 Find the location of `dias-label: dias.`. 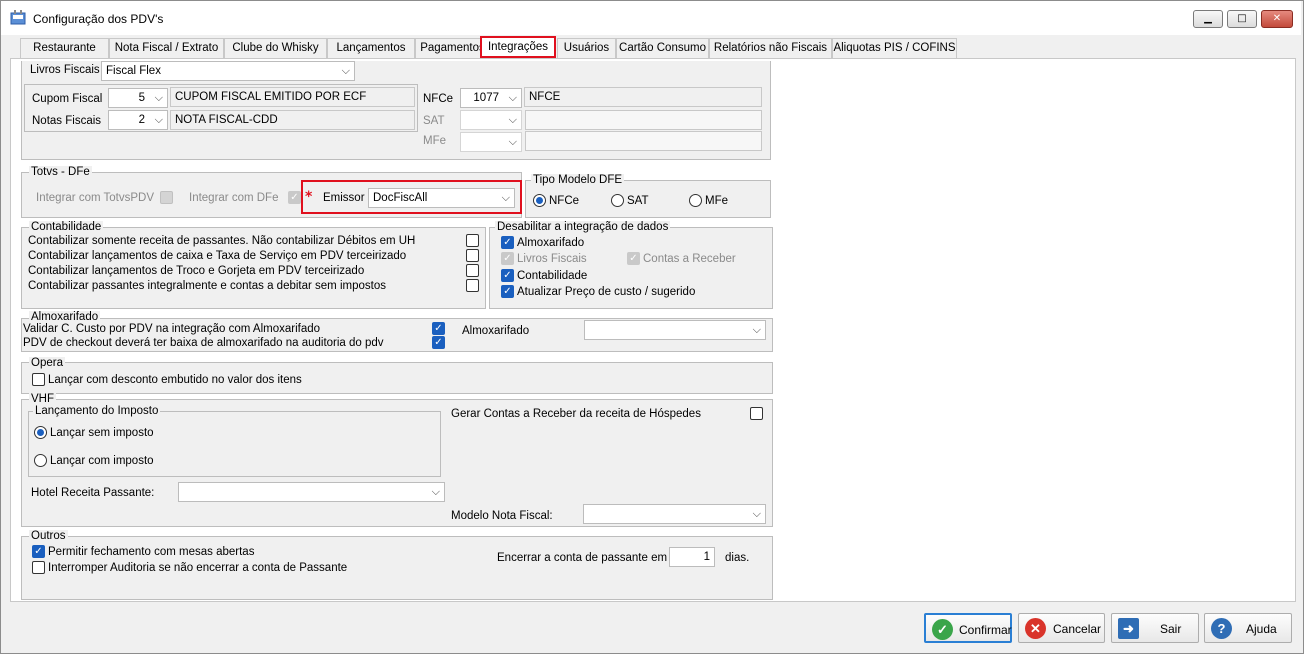

dias-label: dias. is located at coordinates (737, 558).